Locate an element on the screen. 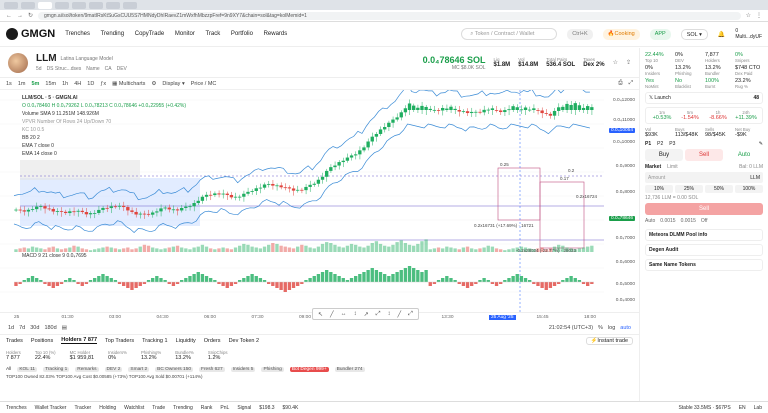  price-mc-toggle: Price / MC is located at coordinates (204, 84).